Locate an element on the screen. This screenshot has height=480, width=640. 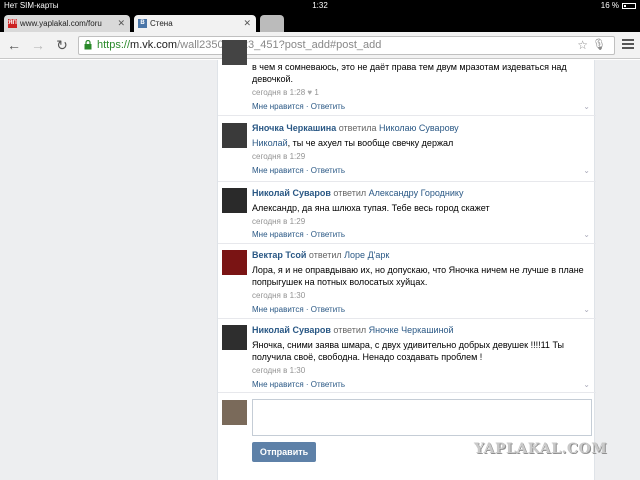
comment-meta: сегодня в 1:28 ♥ 1 is located at coordinates (420, 92).